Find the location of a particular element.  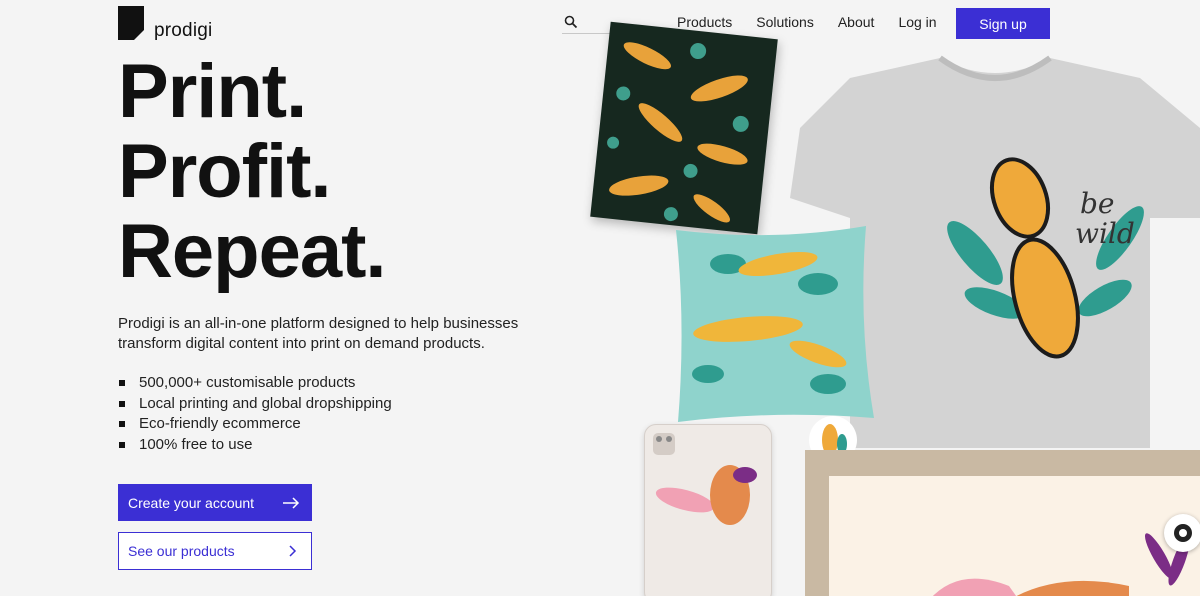

chat-icon is located at coordinates (1183, 533).